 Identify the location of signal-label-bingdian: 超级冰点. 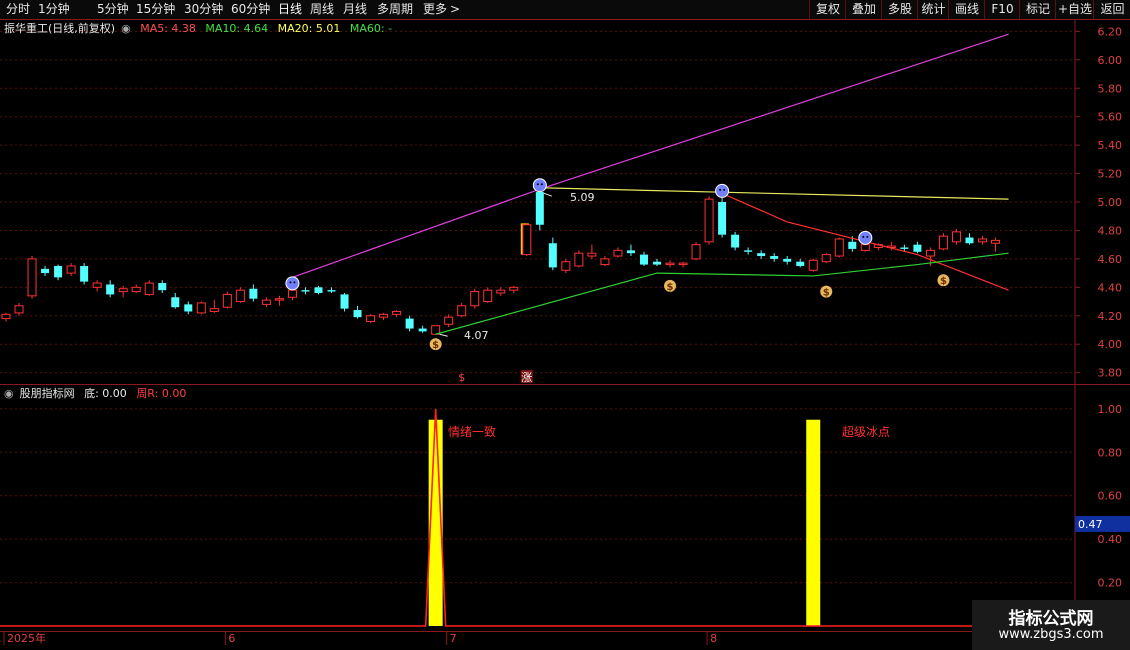
(866, 431).